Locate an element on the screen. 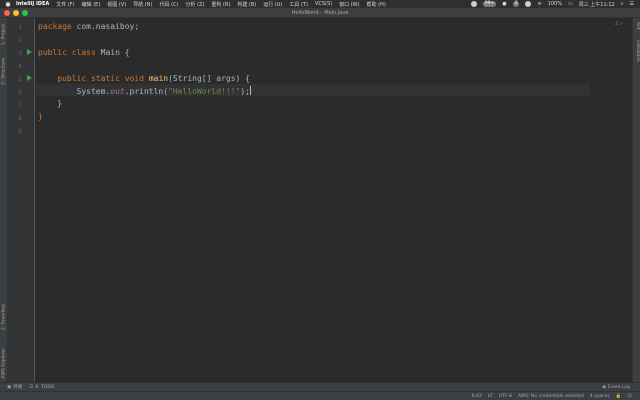 The height and width of the screenshot is (400, 640). extension-icon is located at coordinates (528, 4).